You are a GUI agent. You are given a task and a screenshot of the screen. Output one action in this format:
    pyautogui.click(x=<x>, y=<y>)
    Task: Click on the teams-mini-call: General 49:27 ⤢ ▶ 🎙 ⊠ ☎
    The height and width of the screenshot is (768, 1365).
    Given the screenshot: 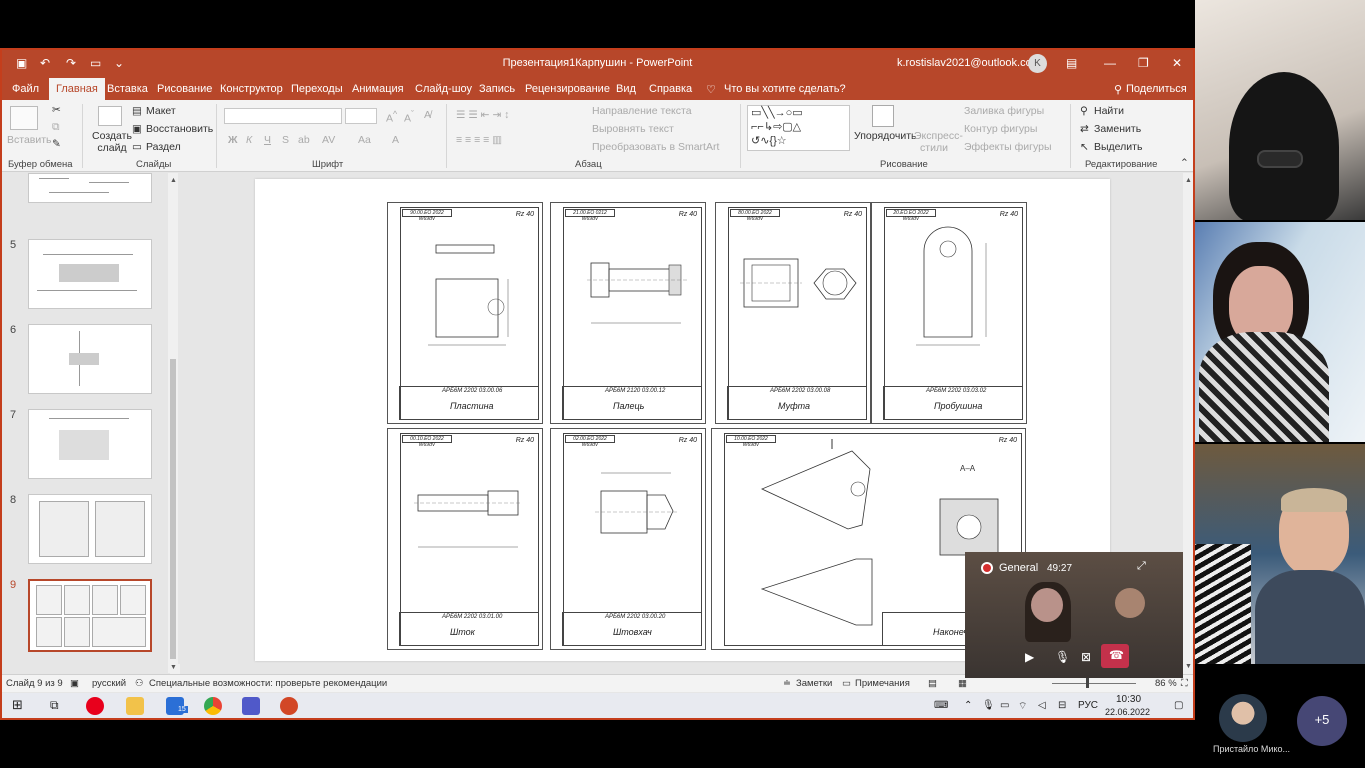 What is the action you would take?
    pyautogui.click(x=1074, y=615)
    